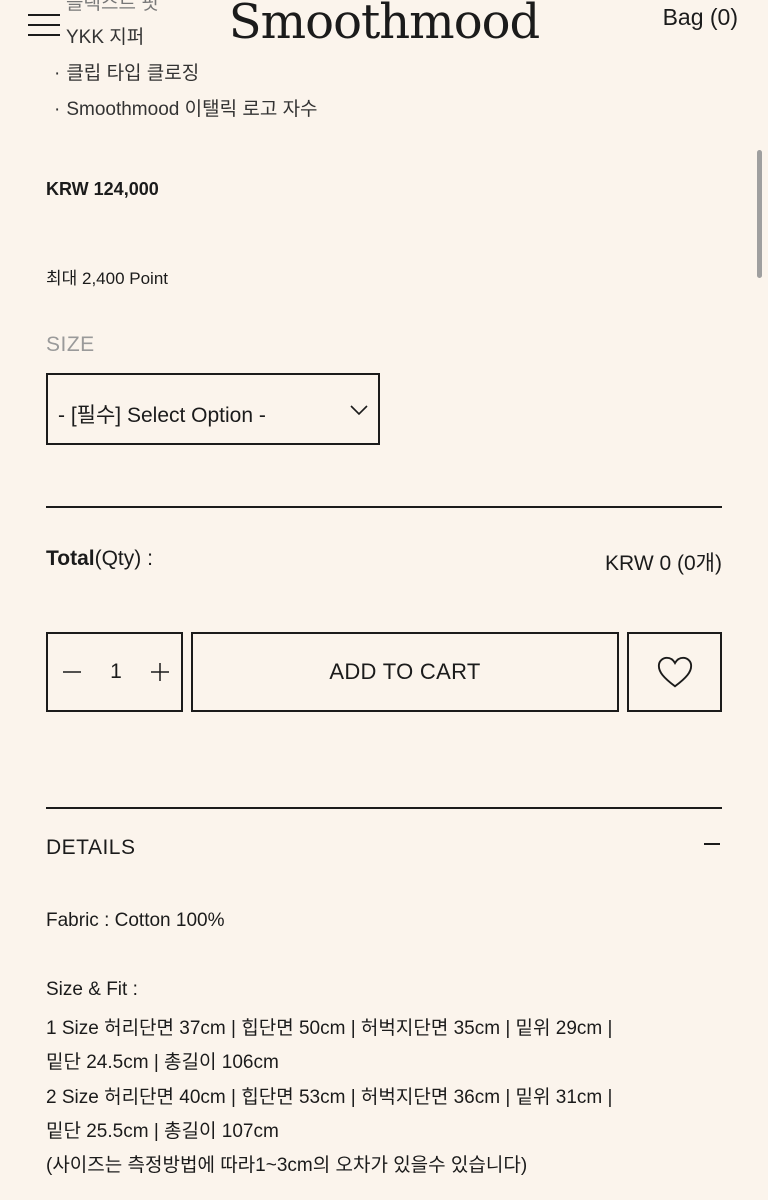  What do you see at coordinates (92, 989) in the screenshot?
I see `size-fit-title: Size & Fit :` at bounding box center [92, 989].